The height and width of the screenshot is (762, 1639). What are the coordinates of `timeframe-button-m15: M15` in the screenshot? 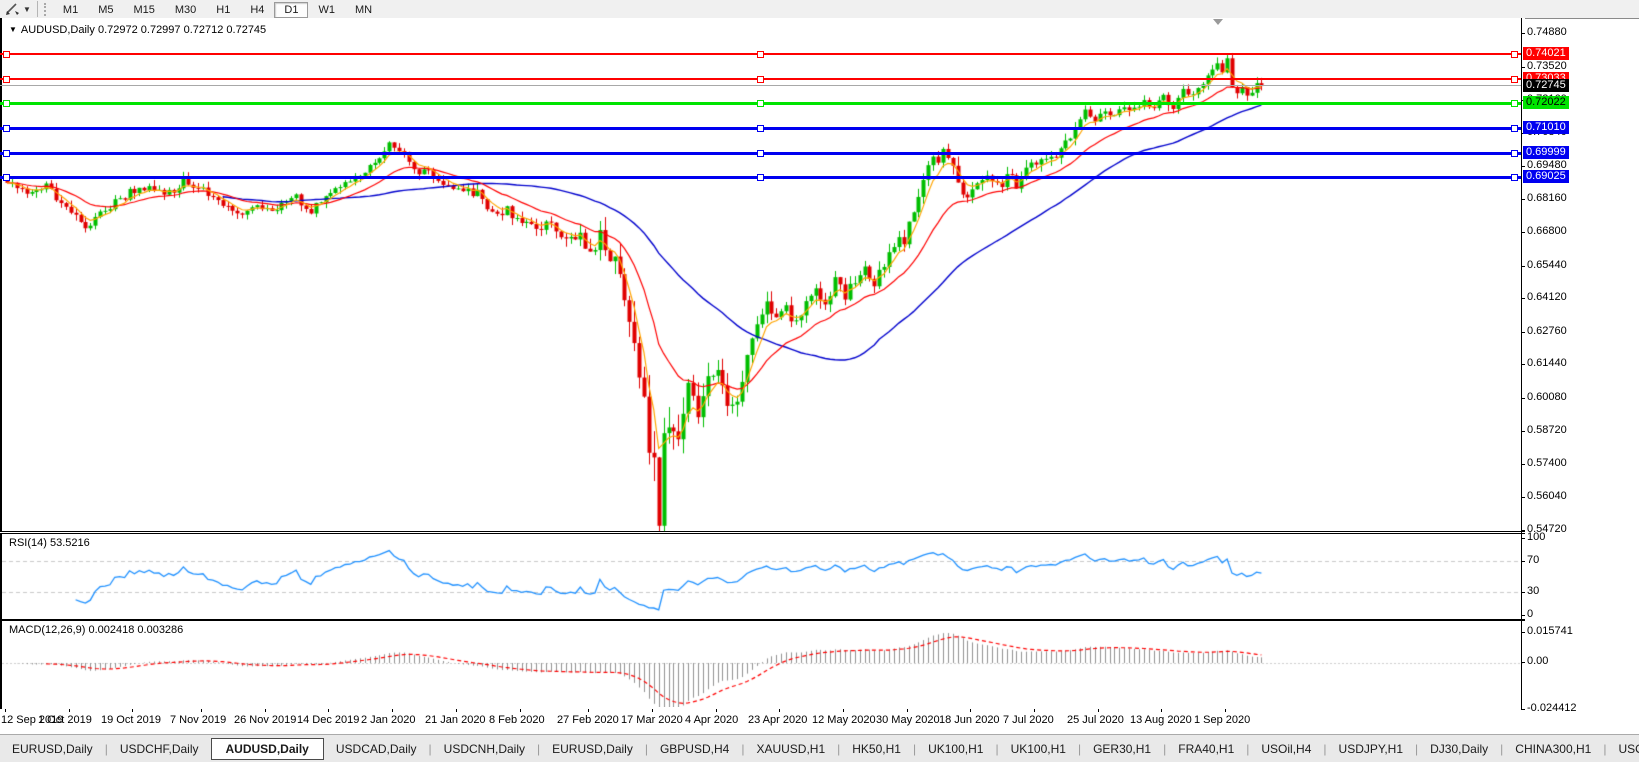 It's located at (143, 10).